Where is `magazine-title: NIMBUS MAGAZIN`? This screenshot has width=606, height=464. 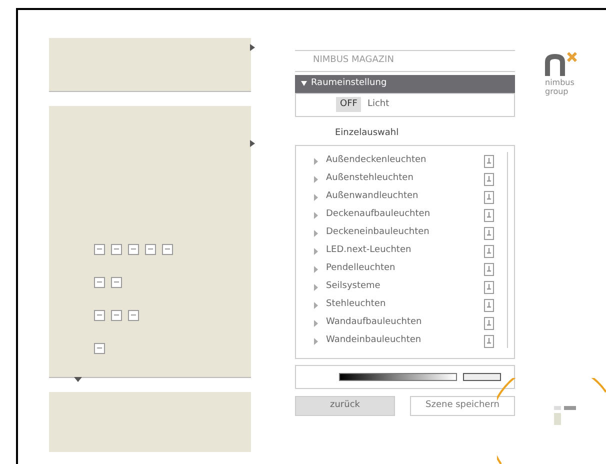
magazine-title: NIMBUS MAGAZIN is located at coordinates (405, 61).